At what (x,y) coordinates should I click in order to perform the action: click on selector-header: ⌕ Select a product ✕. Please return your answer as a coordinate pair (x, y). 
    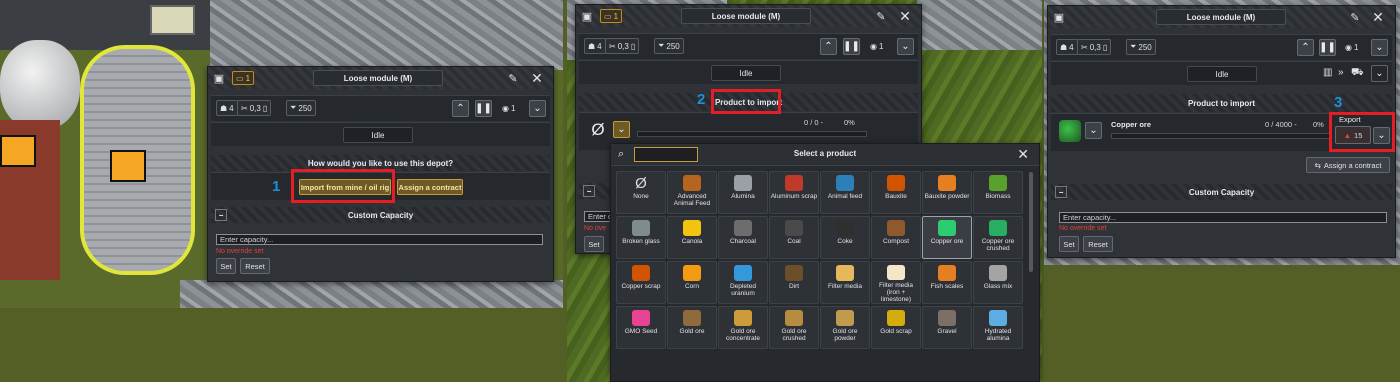
    Looking at the image, I should click on (825, 155).